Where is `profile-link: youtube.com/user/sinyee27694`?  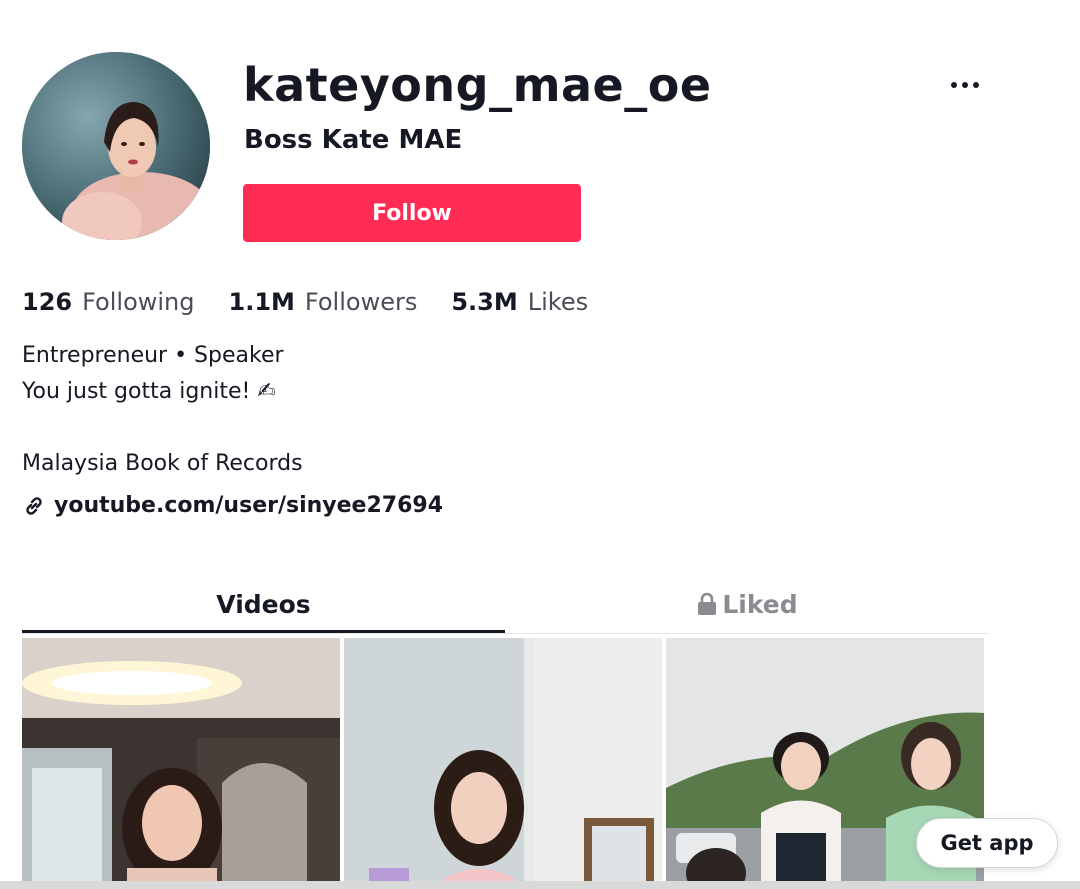
profile-link: youtube.com/user/sinyee27694 is located at coordinates (232, 506).